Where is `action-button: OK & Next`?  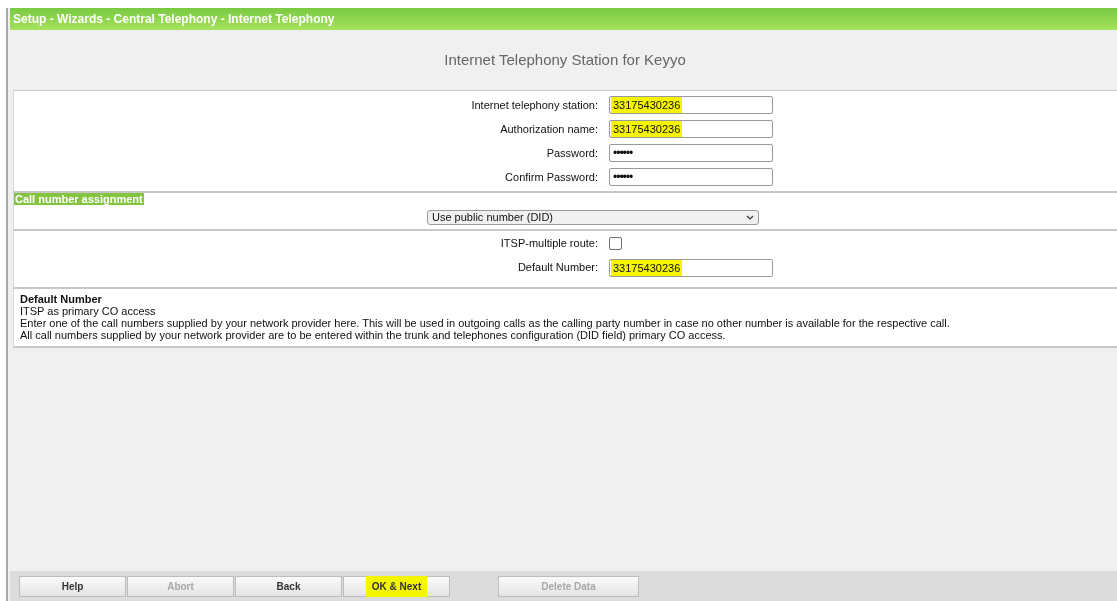
action-button: OK & Next is located at coordinates (396, 586).